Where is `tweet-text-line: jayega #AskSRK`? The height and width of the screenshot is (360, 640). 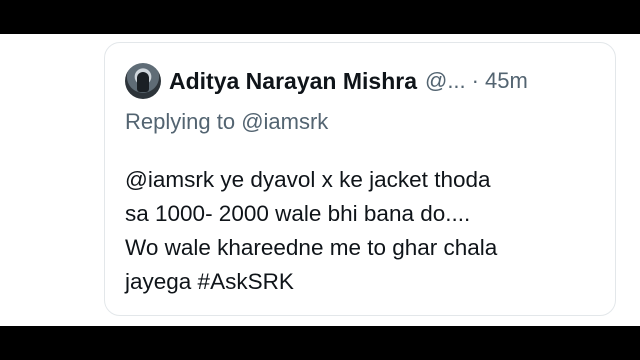
tweet-text-line: jayega #AskSRK is located at coordinates (209, 281).